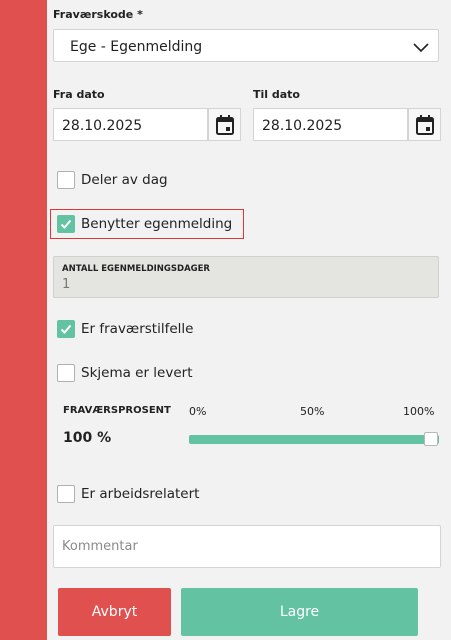 The height and width of the screenshot is (640, 451). I want to click on self-cert-days-field: ANTALL EGENMELDINGSDAGER 1, so click(246, 277).